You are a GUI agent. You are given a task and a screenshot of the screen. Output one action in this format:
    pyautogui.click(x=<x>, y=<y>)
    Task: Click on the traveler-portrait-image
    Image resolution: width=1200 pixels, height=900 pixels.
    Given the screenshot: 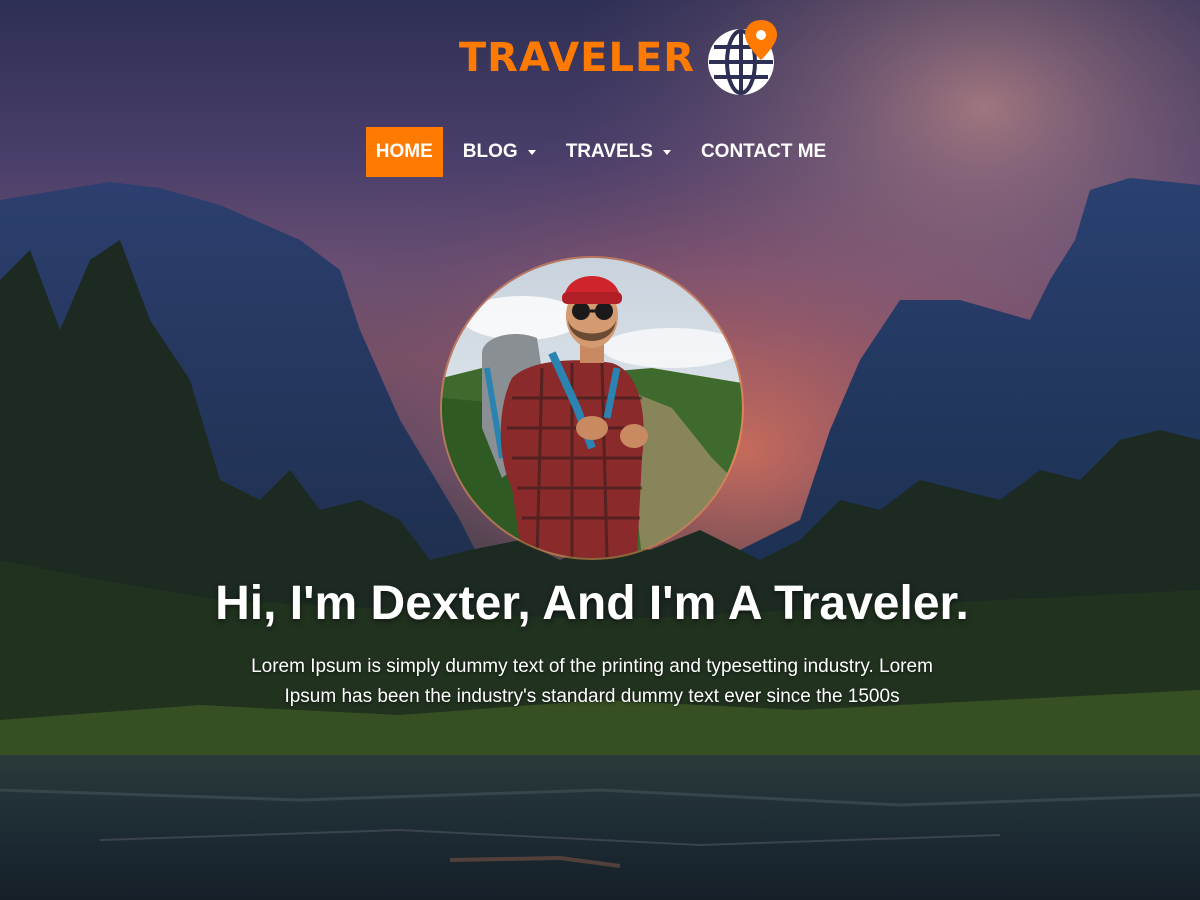 What is the action you would take?
    pyautogui.click(x=592, y=408)
    